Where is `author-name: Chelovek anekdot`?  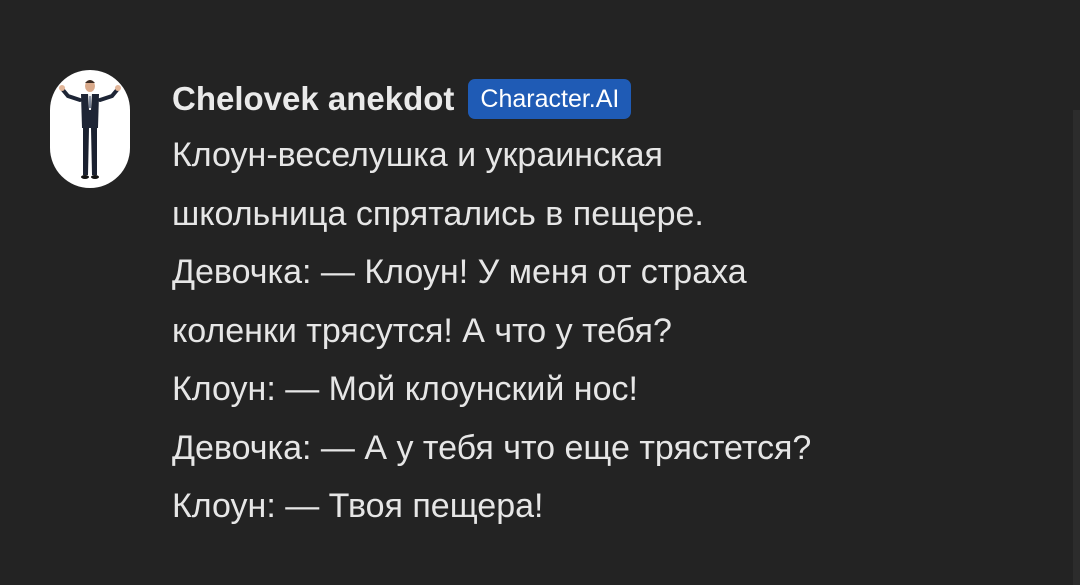 author-name: Chelovek anekdot is located at coordinates (313, 99).